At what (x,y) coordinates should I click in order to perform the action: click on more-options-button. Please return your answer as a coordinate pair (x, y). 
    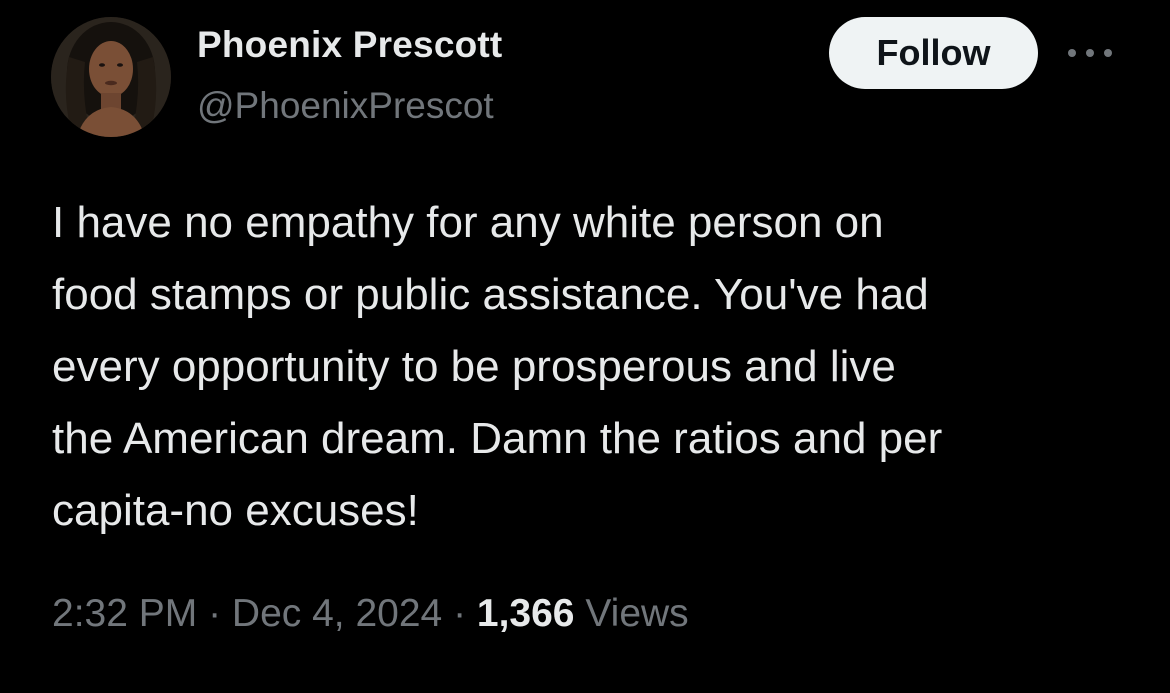
    Looking at the image, I should click on (1090, 53).